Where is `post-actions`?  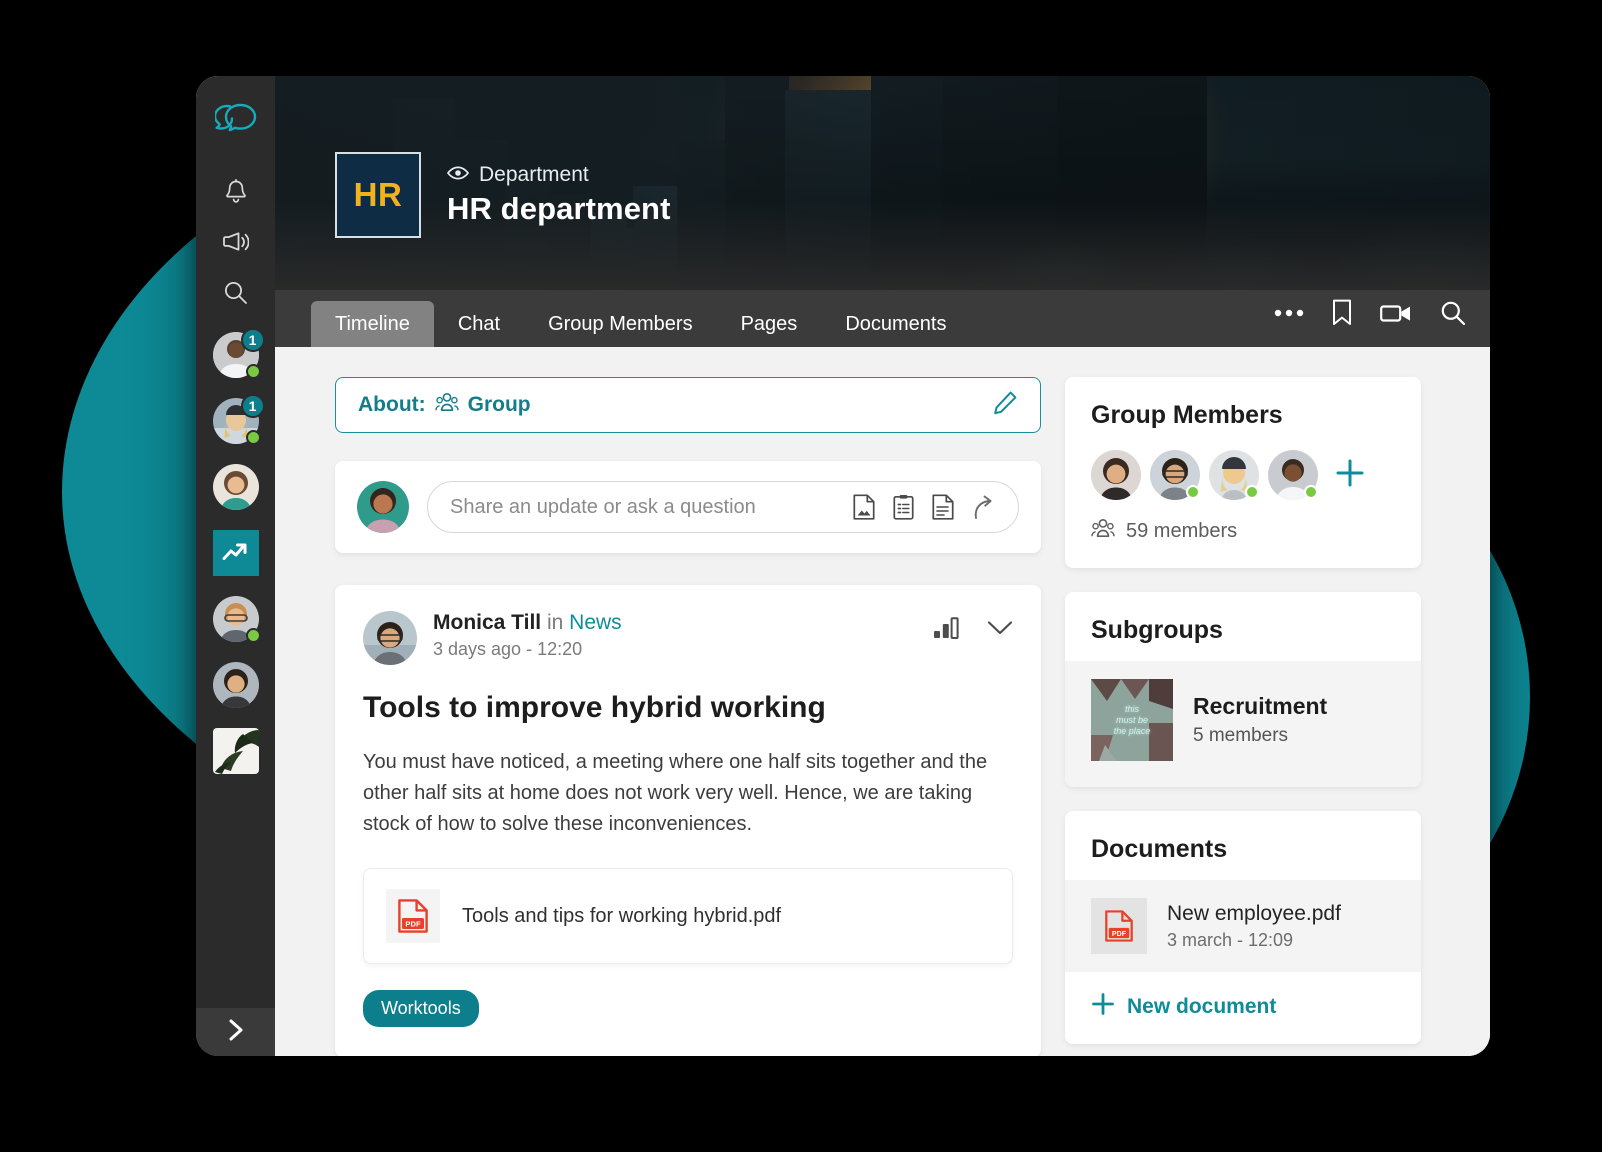 post-actions is located at coordinates (973, 627).